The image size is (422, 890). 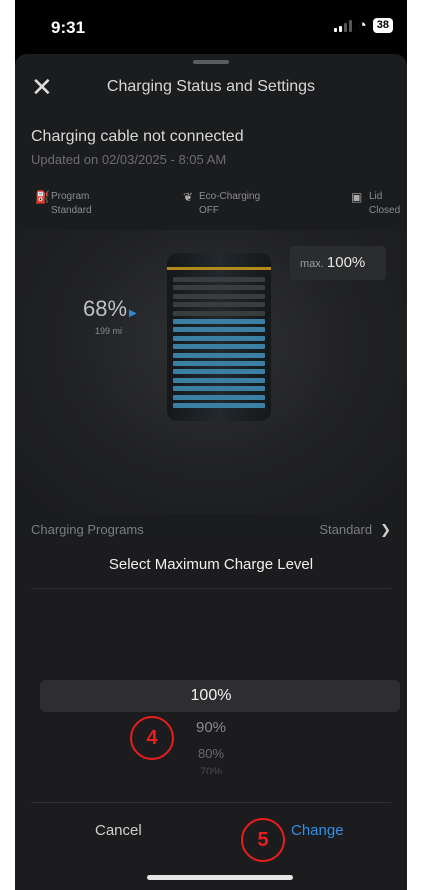 What do you see at coordinates (211, 62) in the screenshot?
I see `sheet-handle` at bounding box center [211, 62].